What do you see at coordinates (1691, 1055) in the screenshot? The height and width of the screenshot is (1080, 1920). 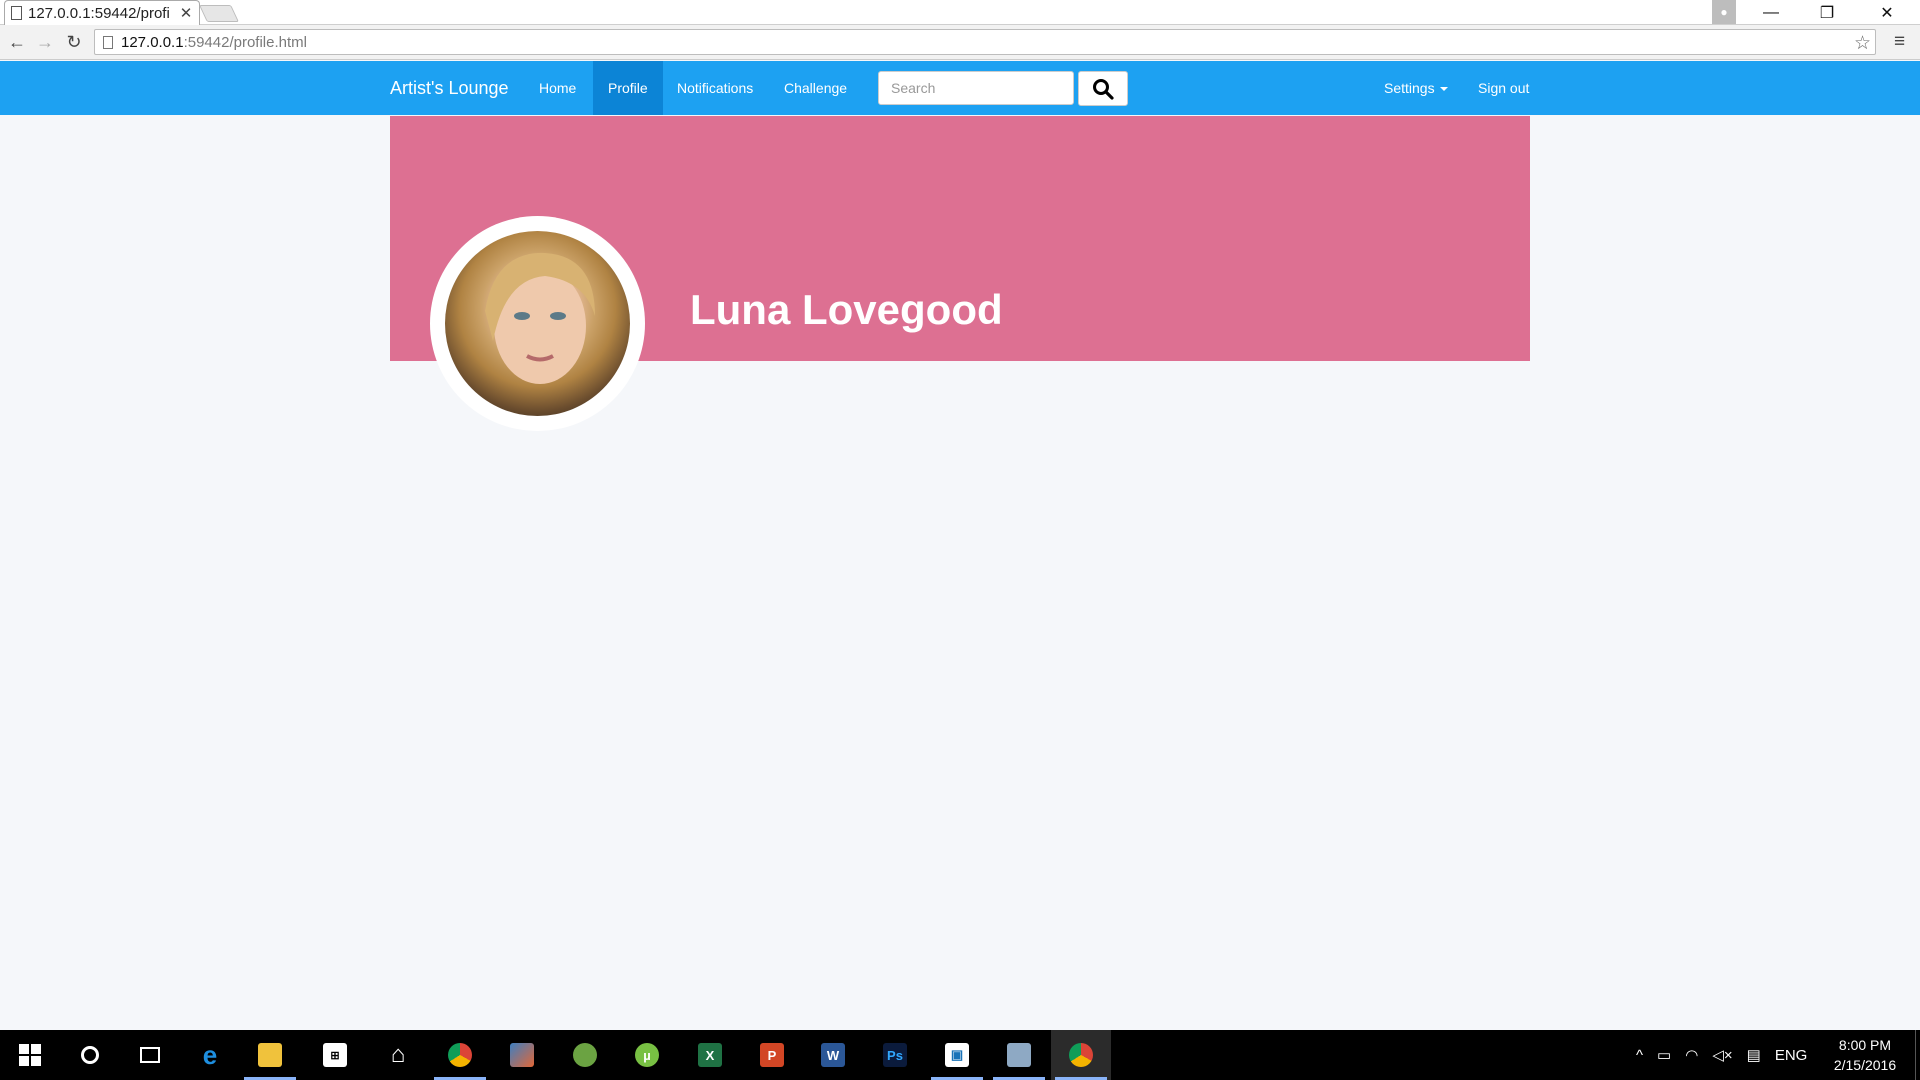 I see `wifi-icon: ◠` at bounding box center [1691, 1055].